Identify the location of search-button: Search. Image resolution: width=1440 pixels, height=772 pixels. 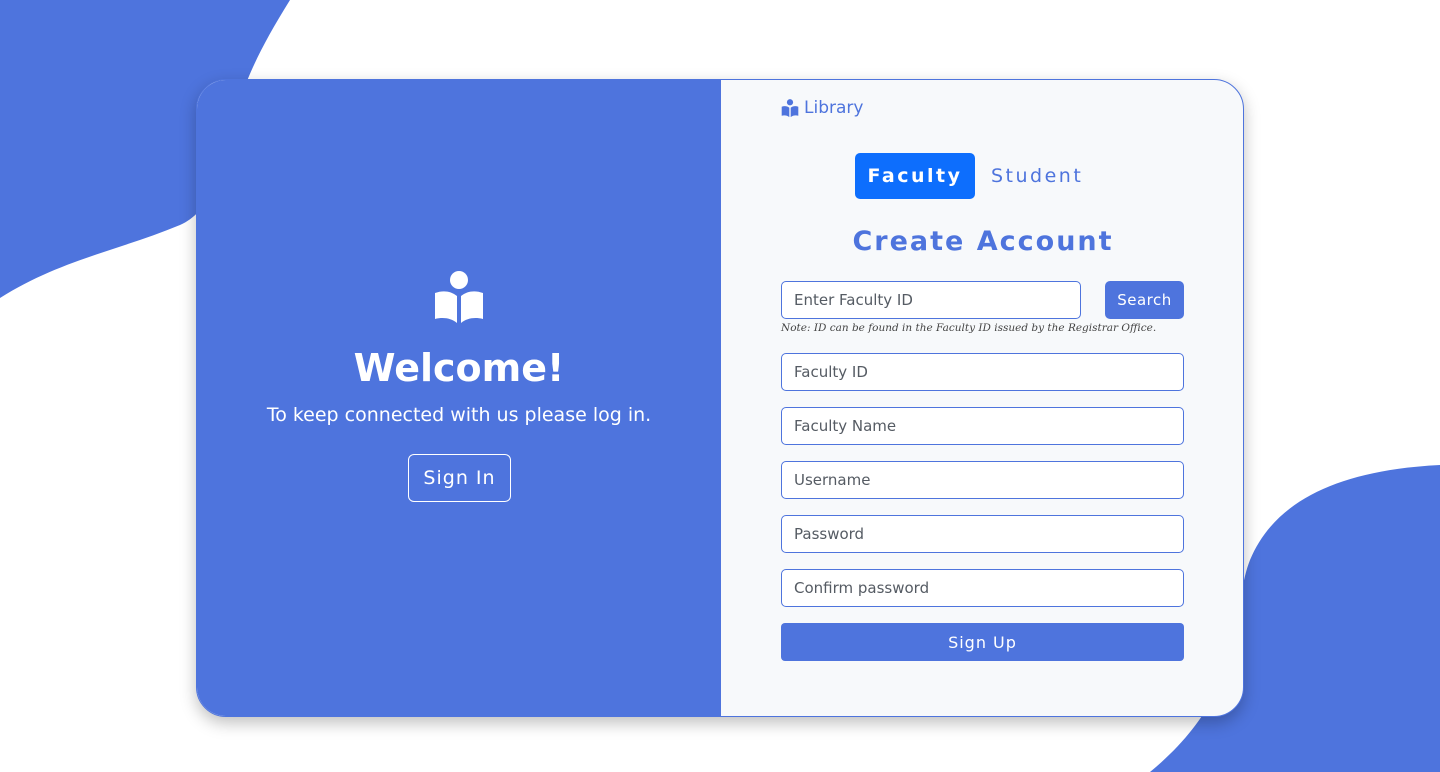
(1144, 300).